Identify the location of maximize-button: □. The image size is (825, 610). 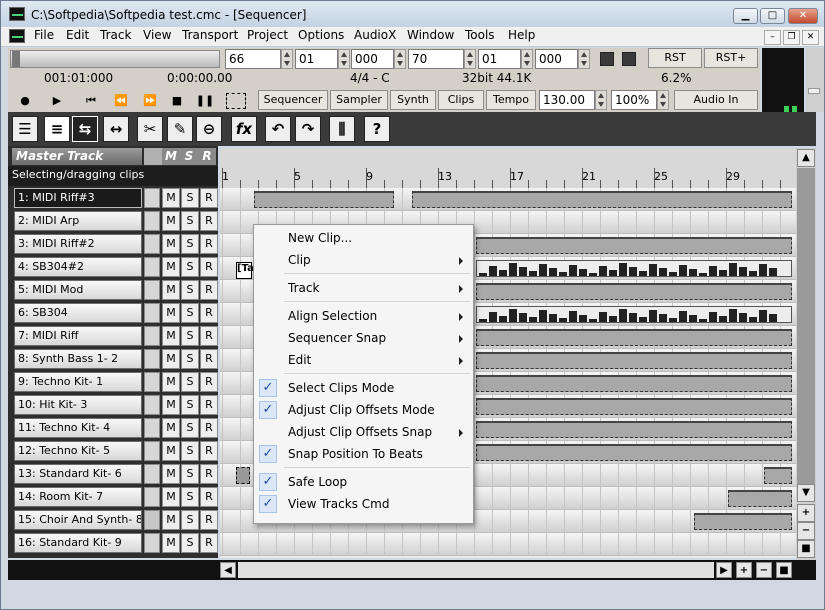
(772, 16).